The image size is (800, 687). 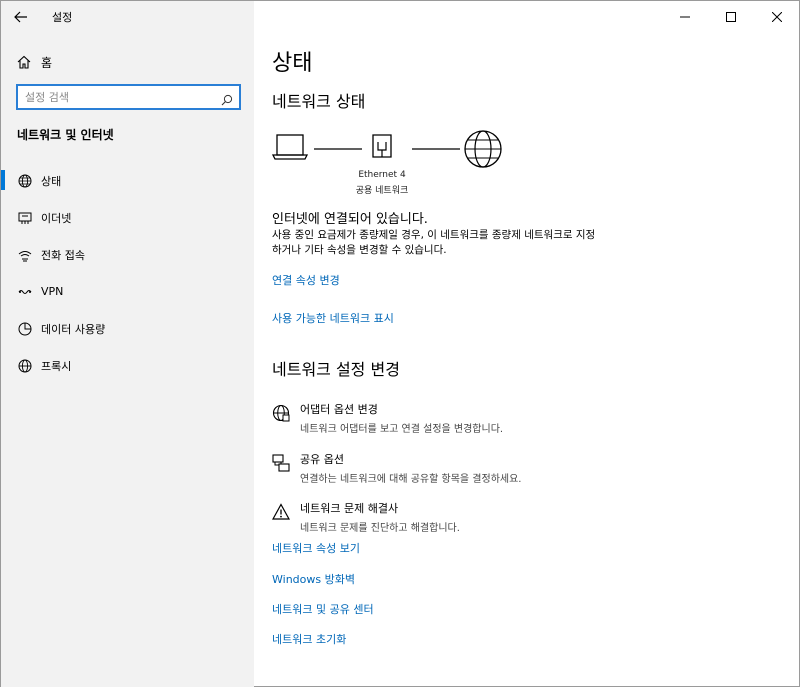 I want to click on option-title: 공유 옵션, so click(x=322, y=459).